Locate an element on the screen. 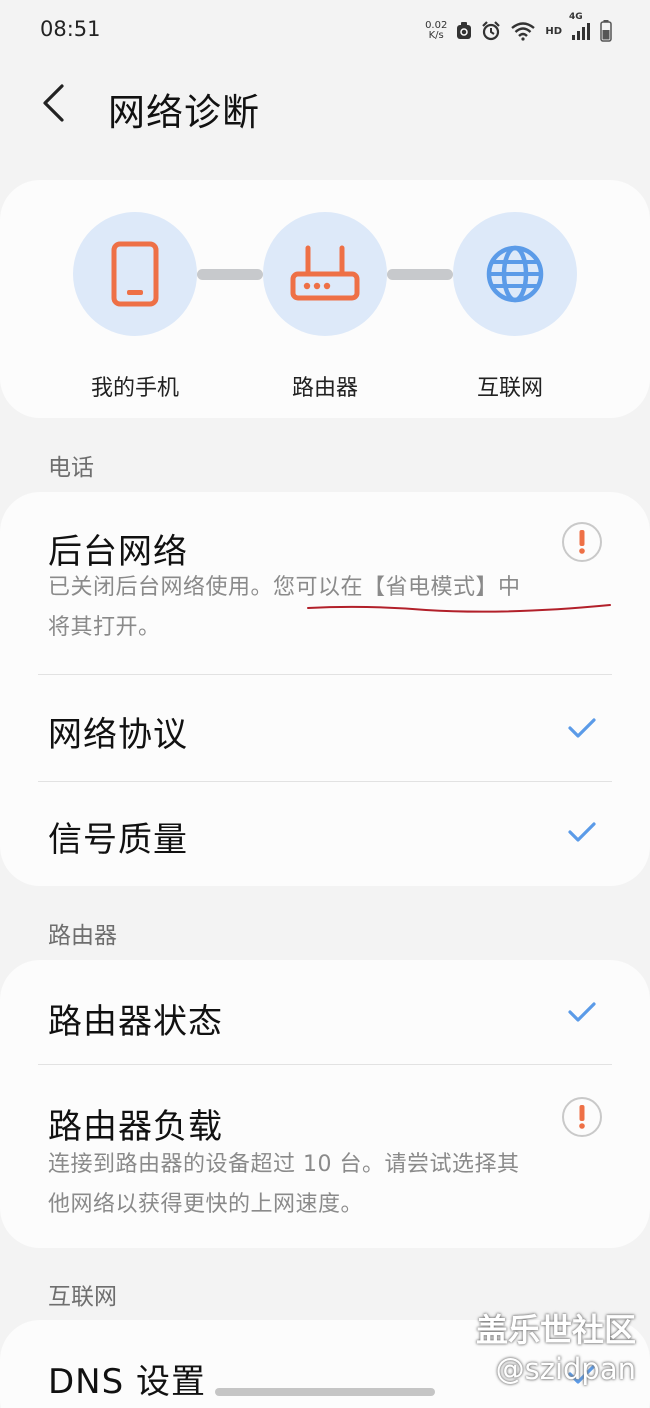 The height and width of the screenshot is (1408, 650). row-description: 连接到路由器的设备超过 10 台。请尝试选择其 他网络以获得更快的上网速度。 is located at coordinates (328, 1185).